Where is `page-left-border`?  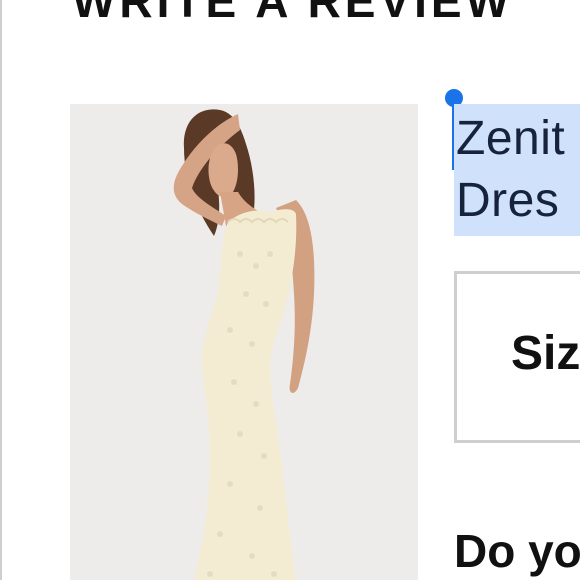 page-left-border is located at coordinates (1, 290).